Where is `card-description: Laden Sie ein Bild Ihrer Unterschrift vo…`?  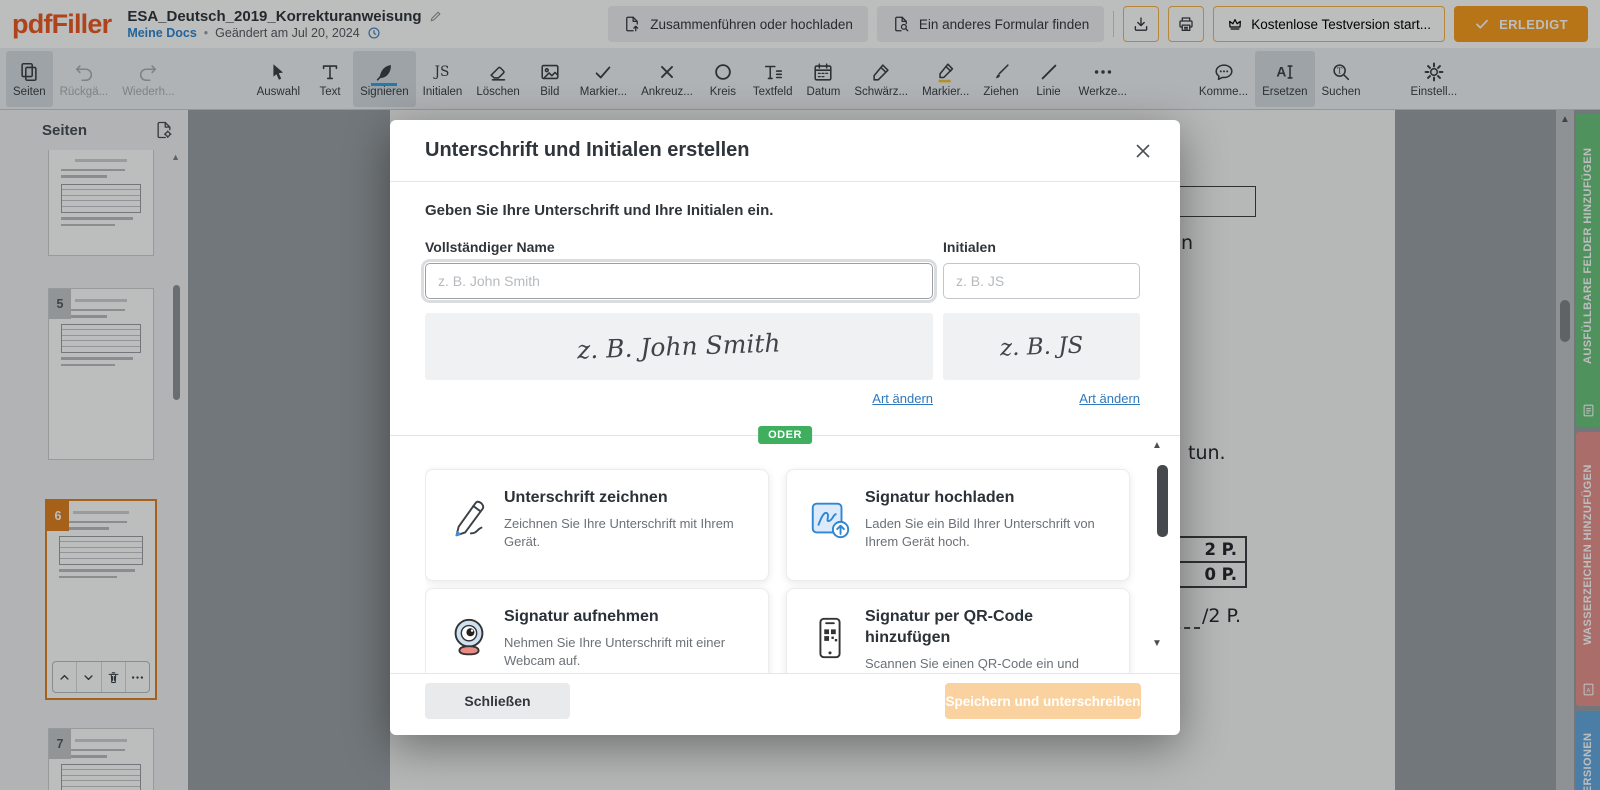 card-description: Laden Sie ein Bild Ihrer Unterschrift vo… is located at coordinates (980, 532).